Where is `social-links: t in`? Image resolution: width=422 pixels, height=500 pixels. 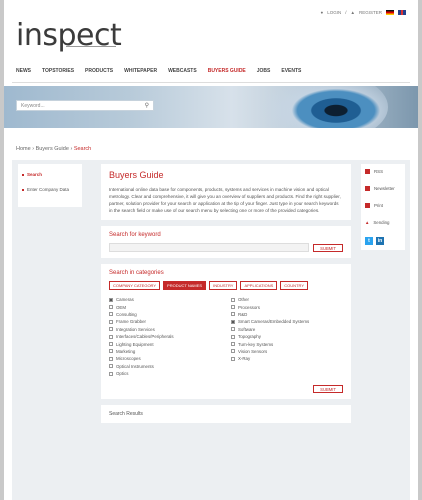 social-links: t in is located at coordinates (383, 241).